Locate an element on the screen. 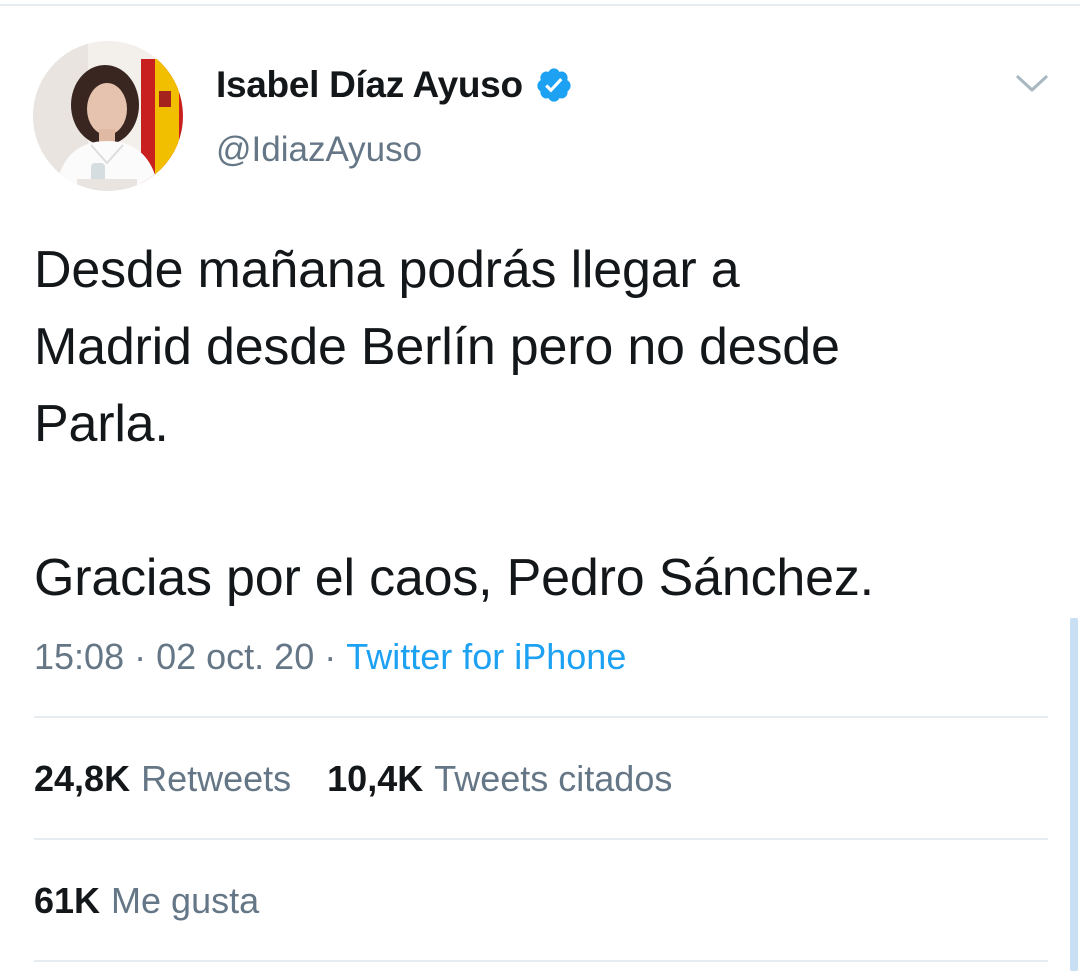 This screenshot has height=971, width=1080. quote-tweets-count: 10,4K is located at coordinates (375, 778).